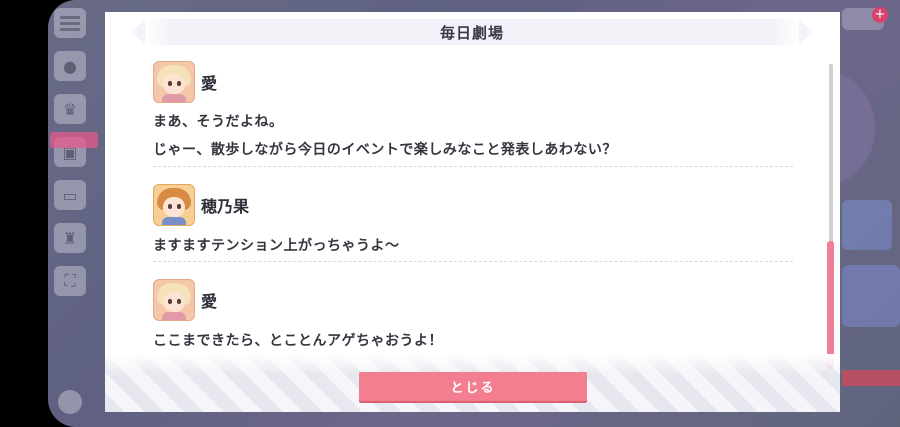 The height and width of the screenshot is (427, 900). Describe the element at coordinates (70, 281) in the screenshot. I see `expand-icon: ⛶` at that location.